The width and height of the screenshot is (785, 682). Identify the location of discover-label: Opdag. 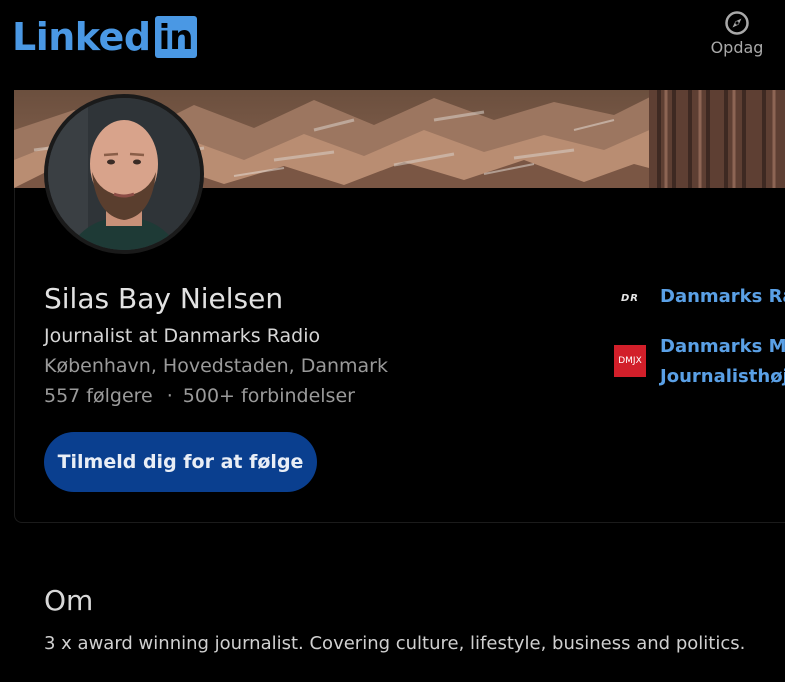
(737, 47).